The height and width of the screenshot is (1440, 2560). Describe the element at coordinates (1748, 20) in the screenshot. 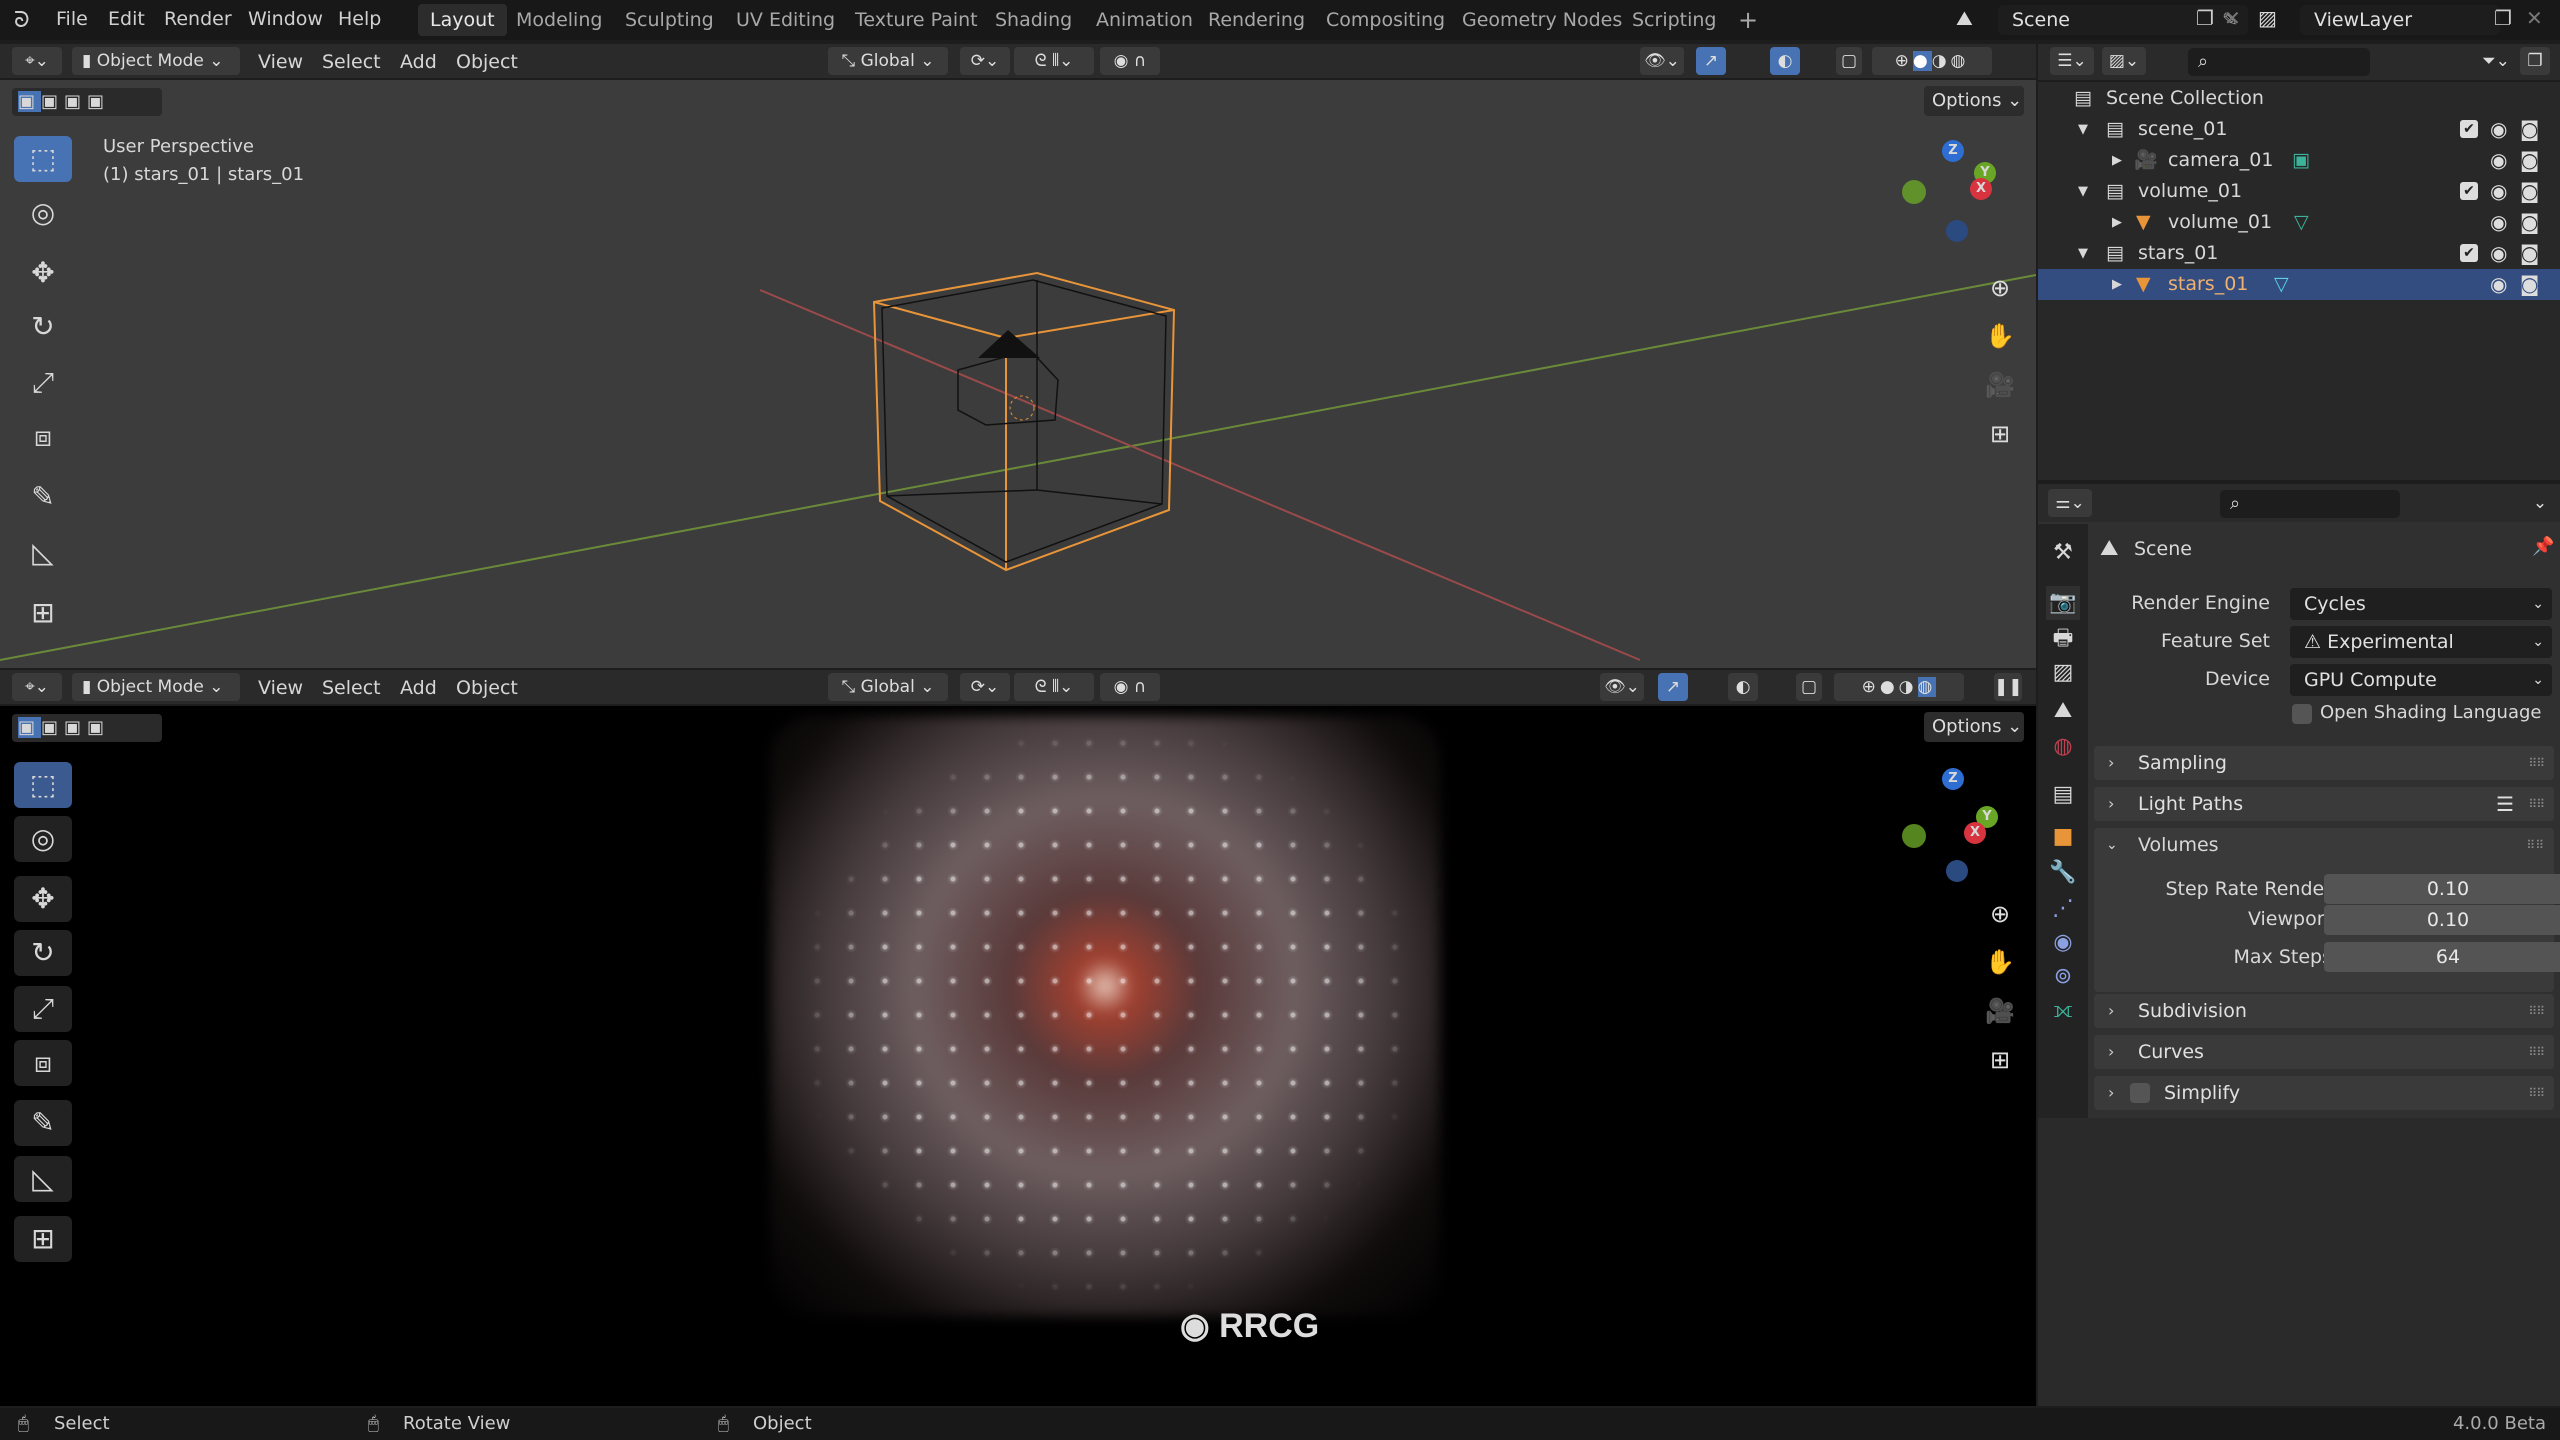

I see `add-workspace-button: +` at that location.